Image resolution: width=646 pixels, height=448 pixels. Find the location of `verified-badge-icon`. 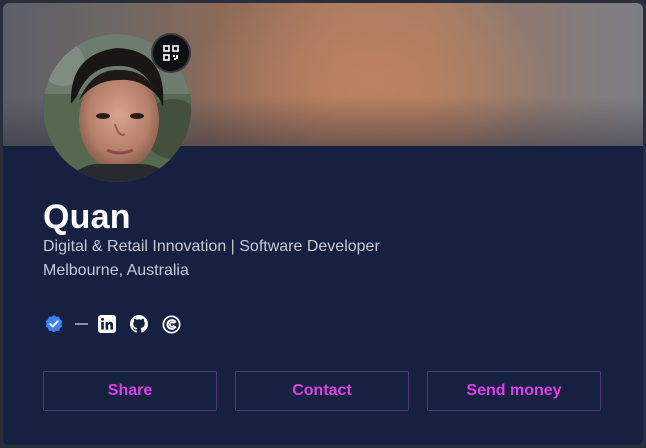

verified-badge-icon is located at coordinates (54, 324).